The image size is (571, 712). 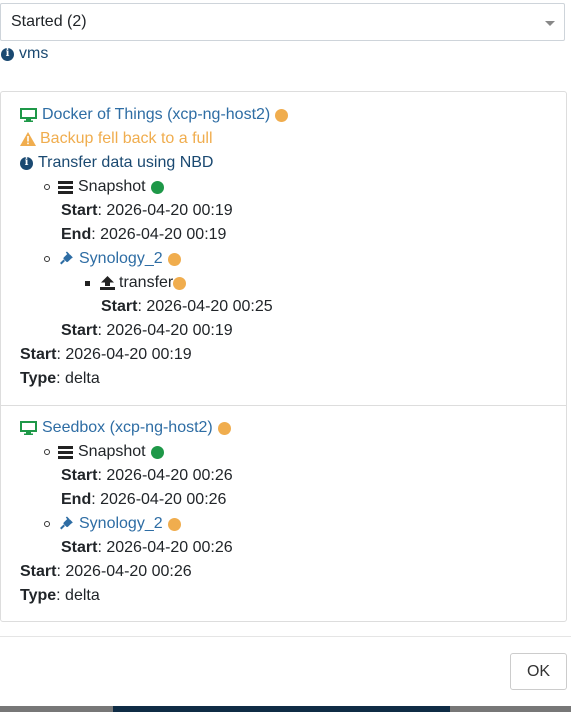 I want to click on ok-button: OK, so click(x=538, y=671).